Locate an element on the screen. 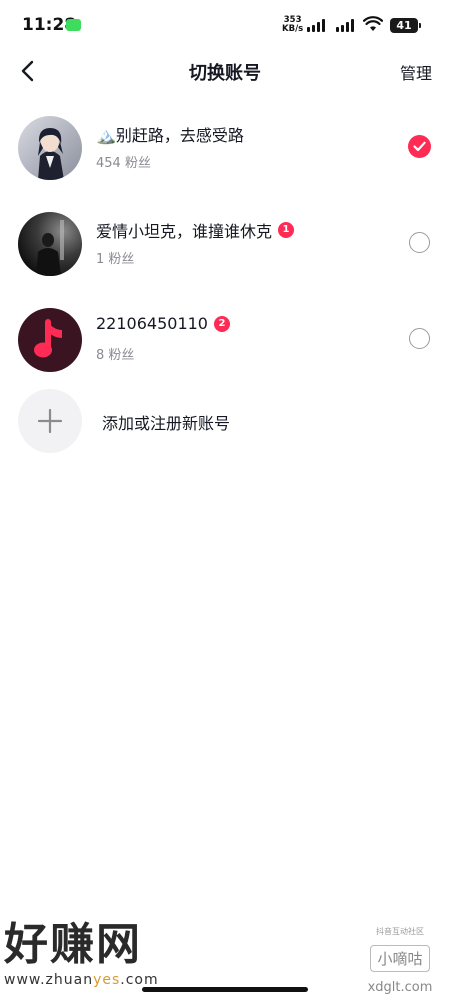 This screenshot has width=450, height=1000. watermark-logo-text: 好赚网 is located at coordinates (73, 944).